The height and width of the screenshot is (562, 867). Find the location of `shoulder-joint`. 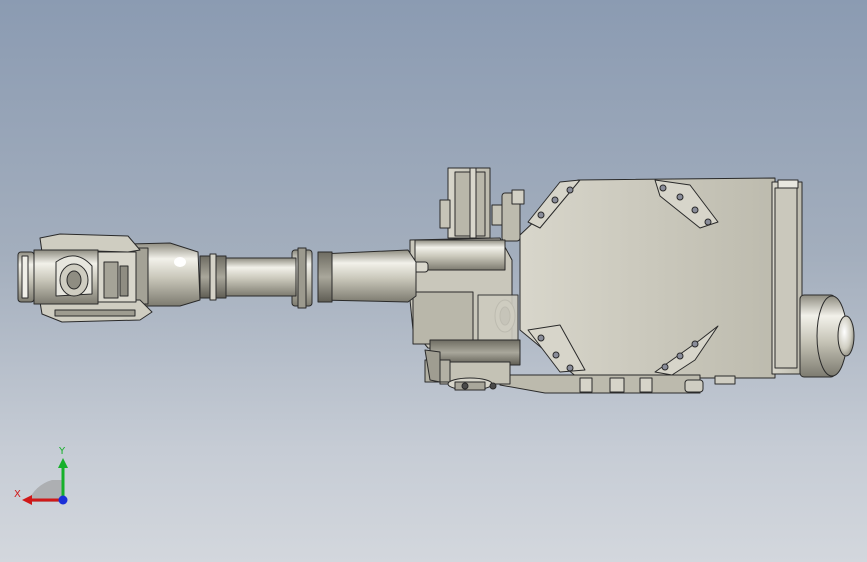

shoulder-joint is located at coordinates (464, 279).